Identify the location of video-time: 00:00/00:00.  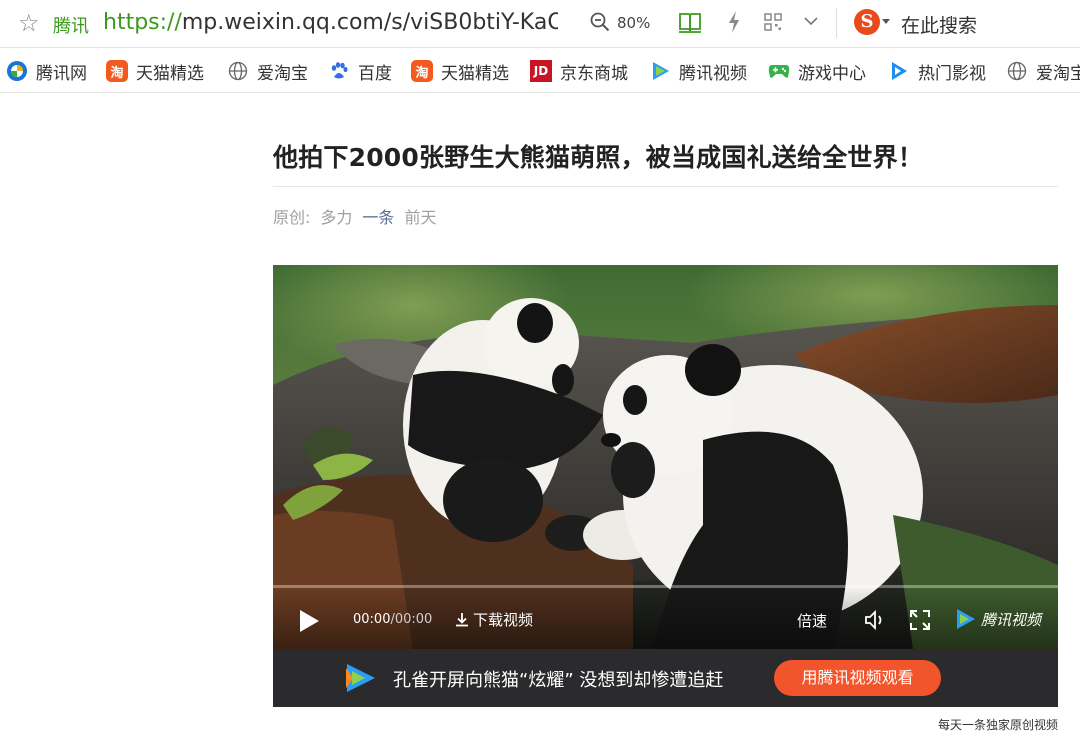
(392, 619).